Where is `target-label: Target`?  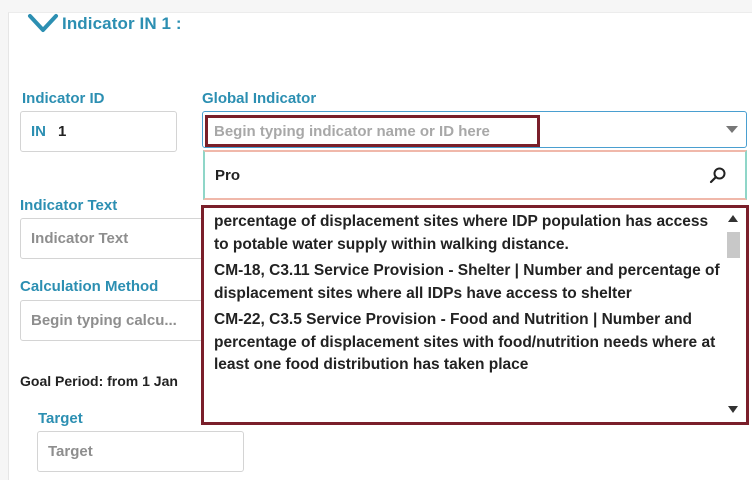
target-label: Target is located at coordinates (60, 418).